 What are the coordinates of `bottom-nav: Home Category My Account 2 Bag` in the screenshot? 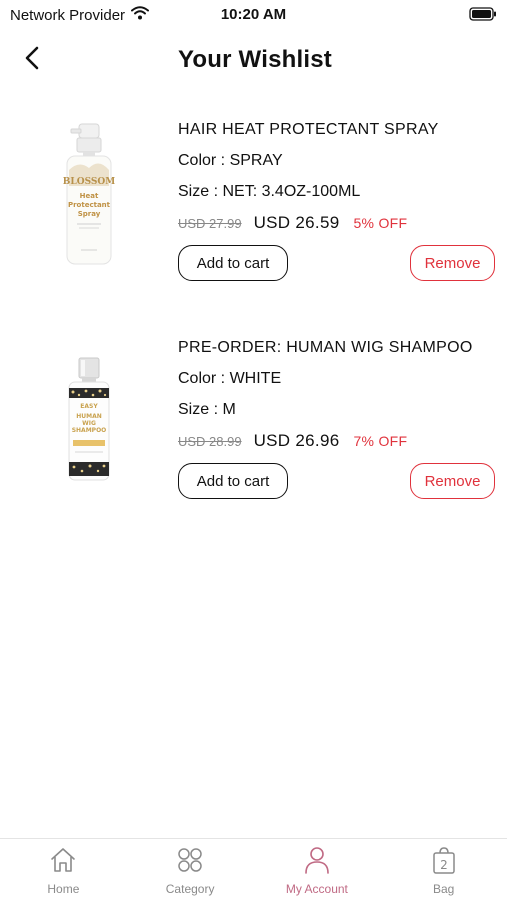 It's located at (253, 869).